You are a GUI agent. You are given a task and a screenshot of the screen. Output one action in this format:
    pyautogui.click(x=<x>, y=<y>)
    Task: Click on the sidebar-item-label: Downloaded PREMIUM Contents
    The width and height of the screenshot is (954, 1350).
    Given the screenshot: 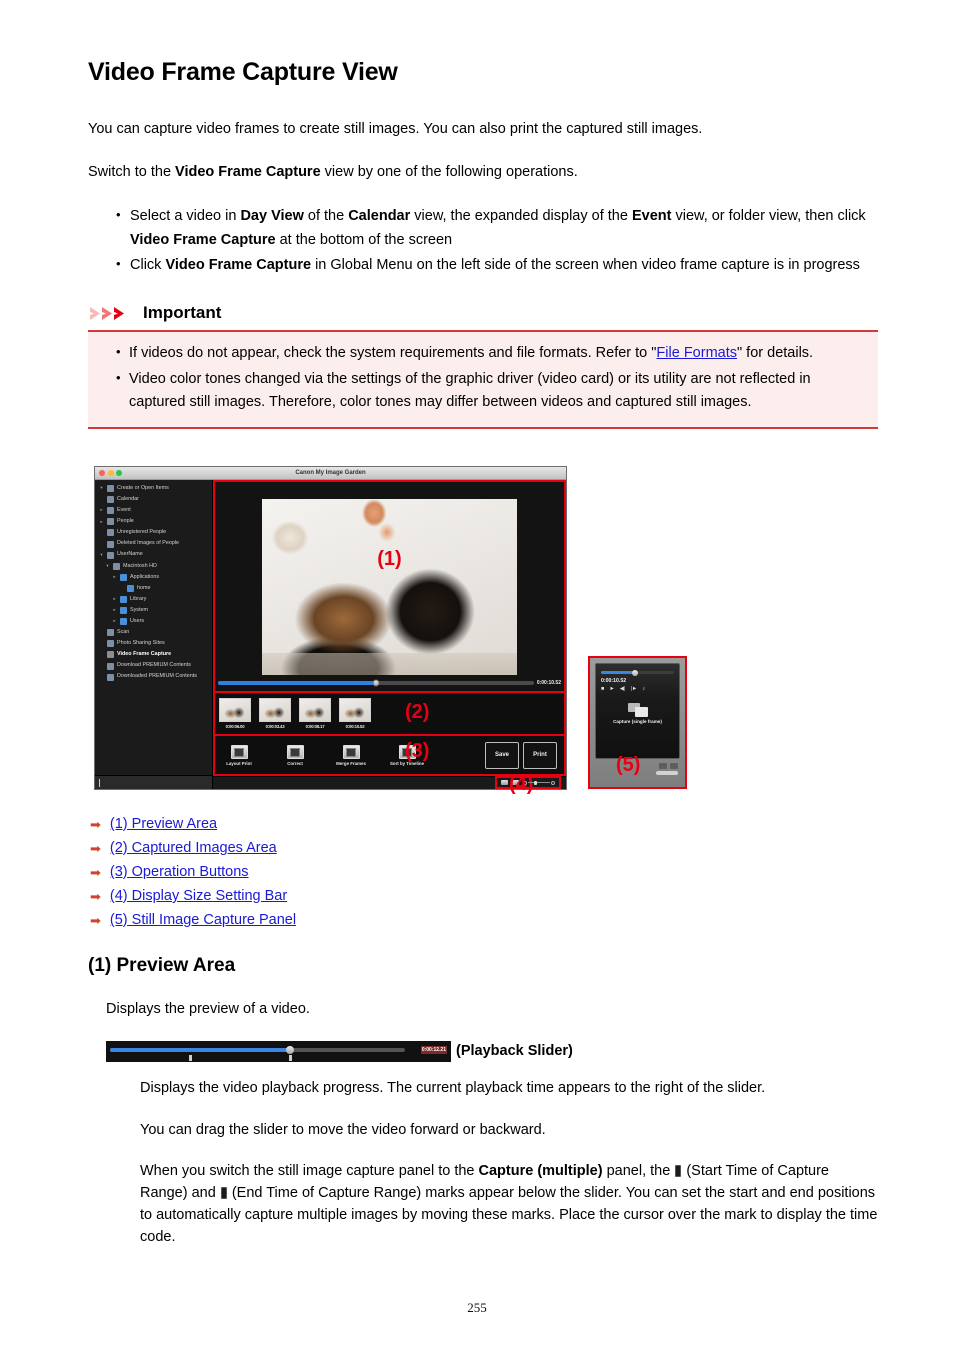 What is the action you would take?
    pyautogui.click(x=157, y=676)
    